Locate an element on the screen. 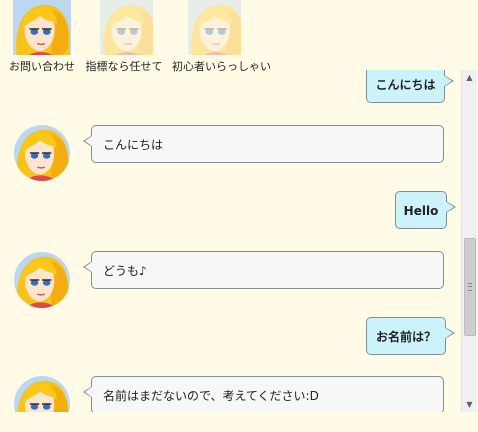 This screenshot has width=478, height=432. message-text: どうも♪ is located at coordinates (125, 271).